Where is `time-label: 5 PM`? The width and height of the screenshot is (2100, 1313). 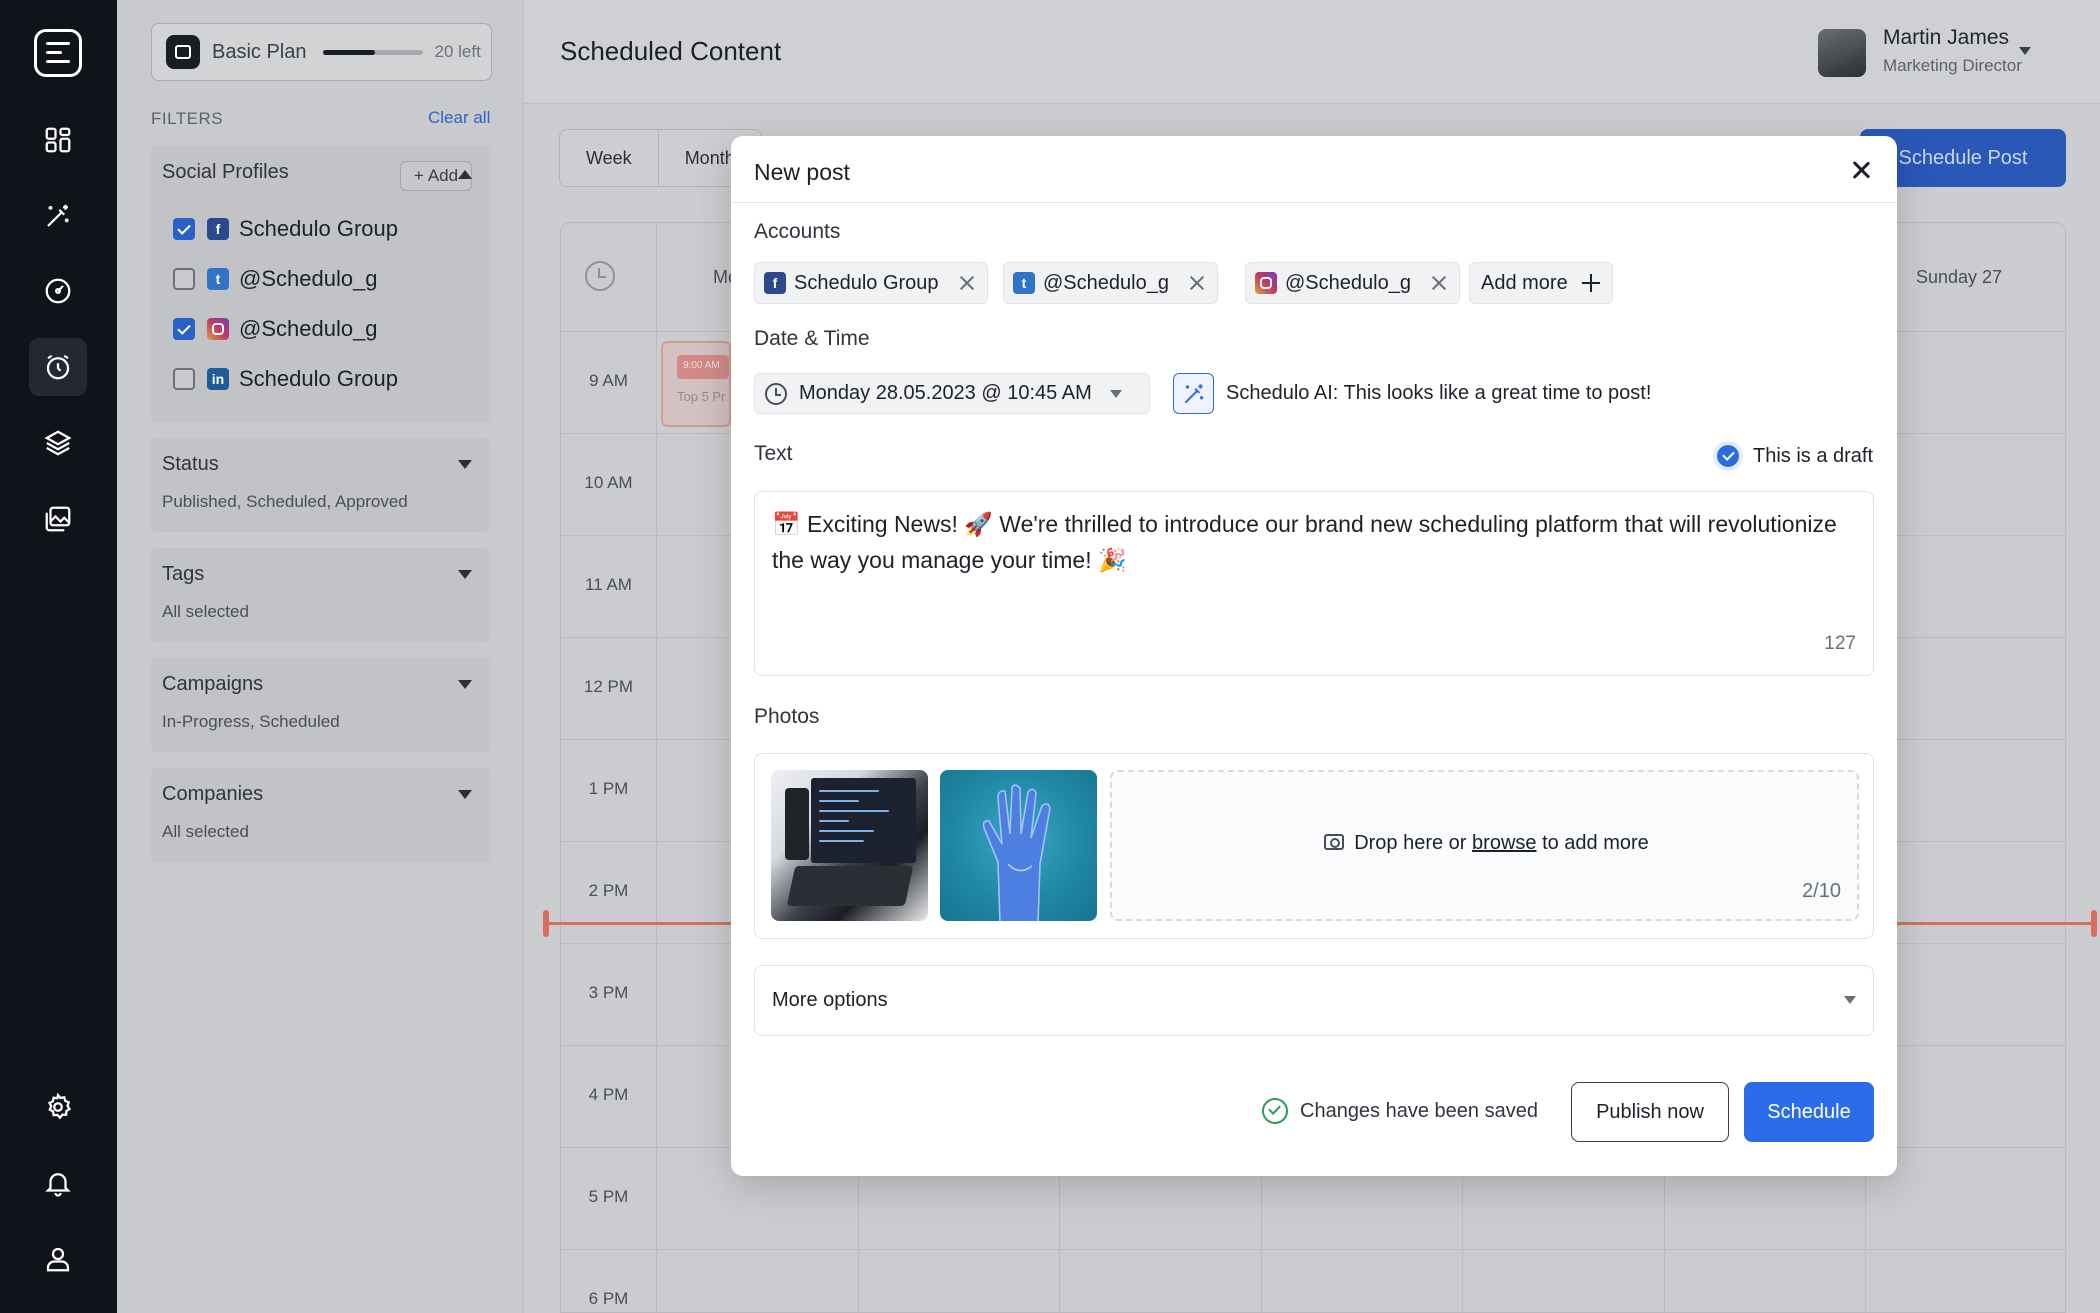 time-label: 5 PM is located at coordinates (608, 1196).